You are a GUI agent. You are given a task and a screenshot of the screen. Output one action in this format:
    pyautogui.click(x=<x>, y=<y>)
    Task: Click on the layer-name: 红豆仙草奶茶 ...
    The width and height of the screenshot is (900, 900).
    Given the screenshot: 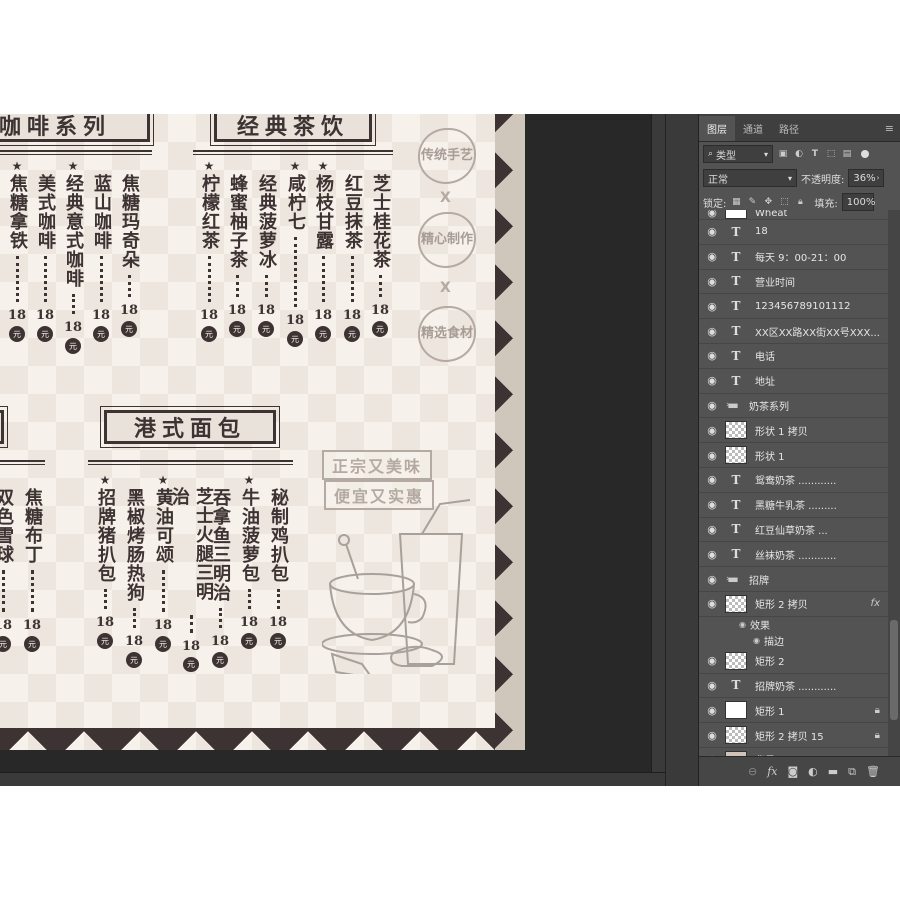 What is the action you would take?
    pyautogui.click(x=791, y=529)
    